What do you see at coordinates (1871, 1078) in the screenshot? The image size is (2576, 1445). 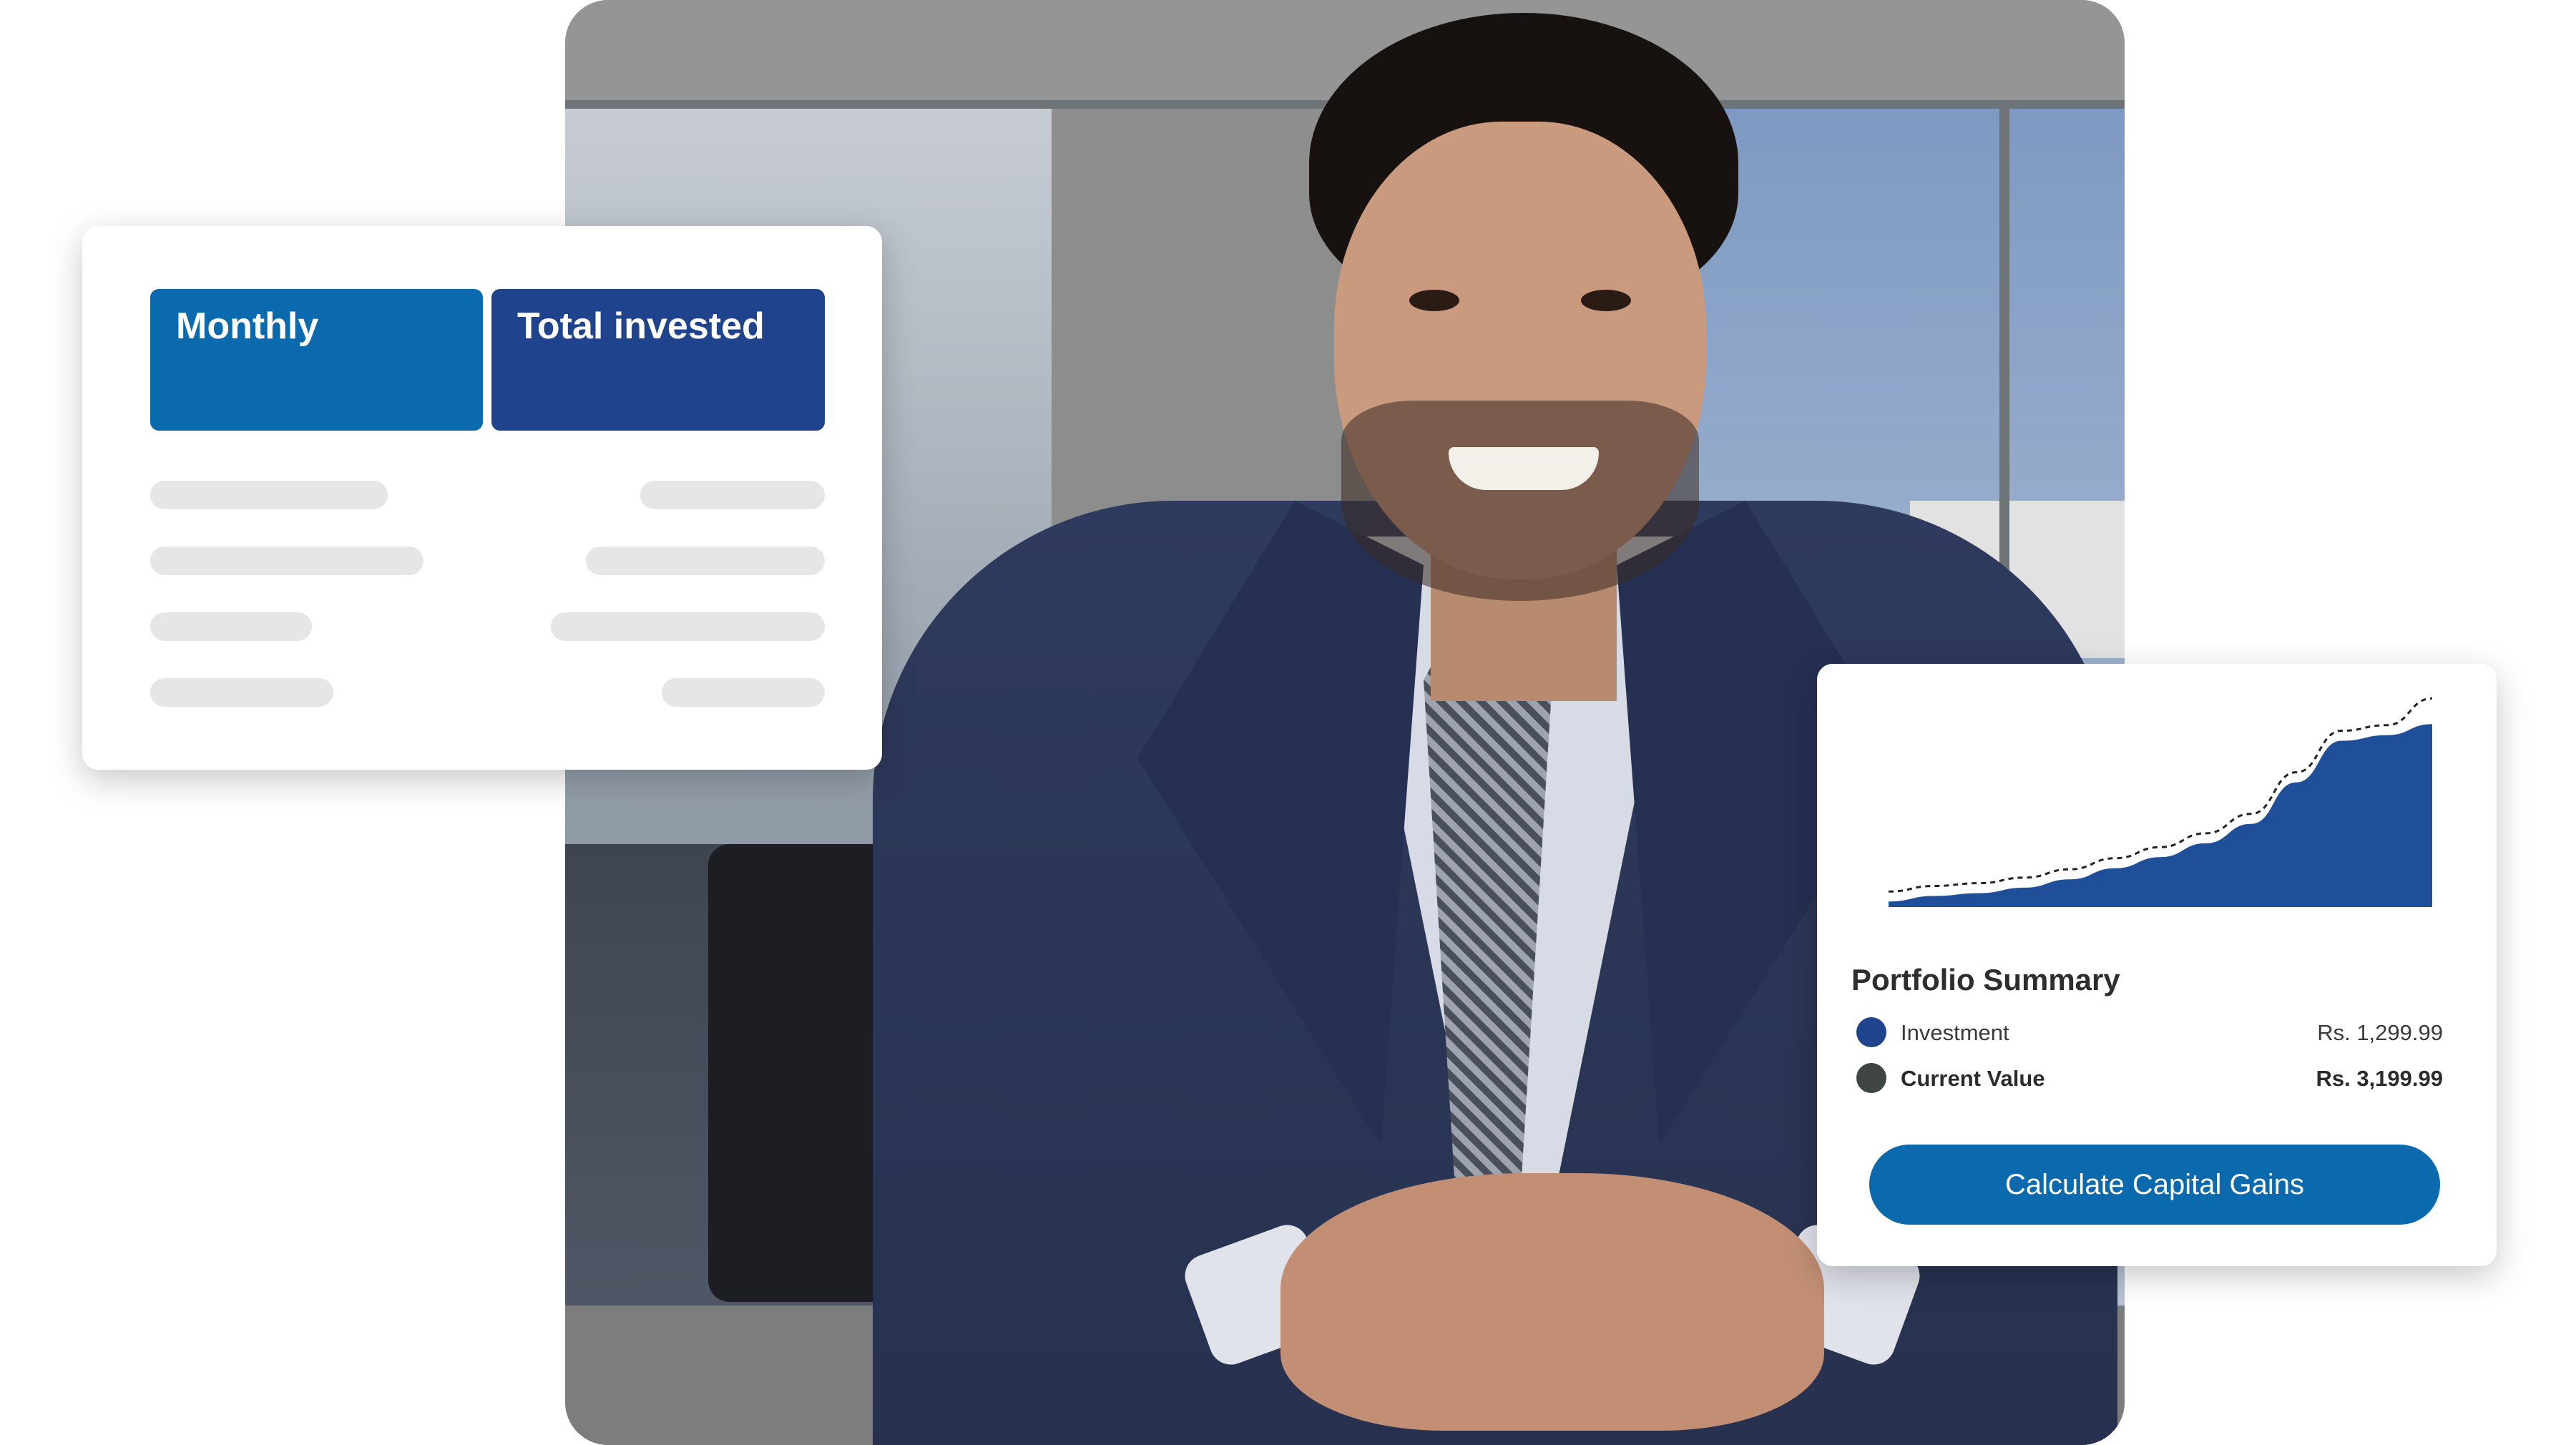 I see `current-value-legend-dot` at bounding box center [1871, 1078].